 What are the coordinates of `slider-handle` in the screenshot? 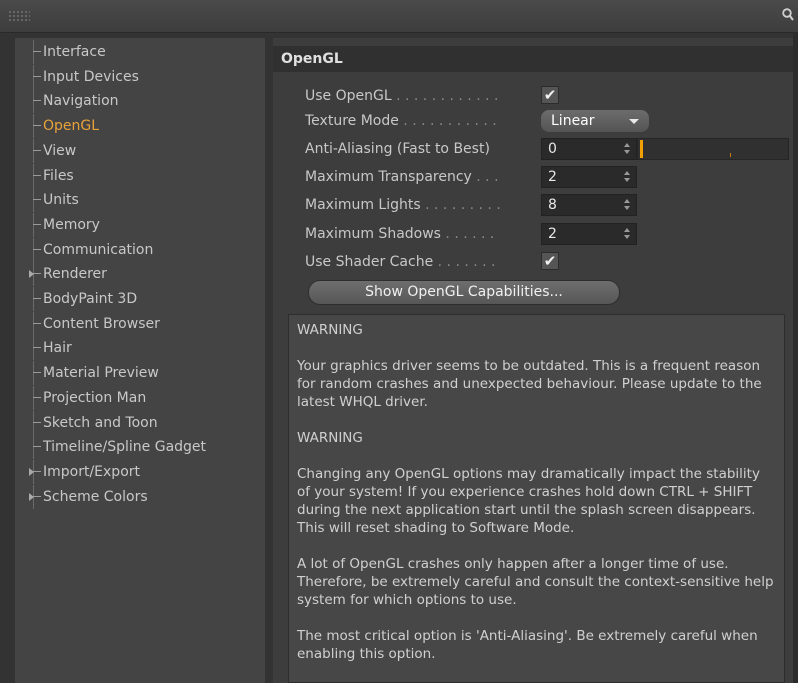 It's located at (641, 149).